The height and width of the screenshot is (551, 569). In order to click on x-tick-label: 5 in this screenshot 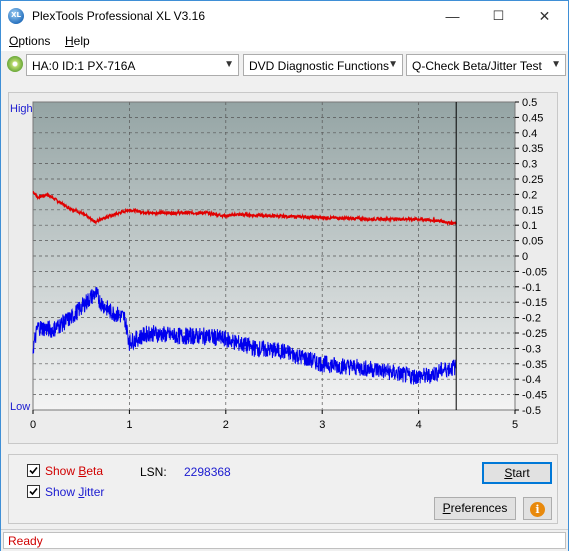, I will do `click(515, 425)`.